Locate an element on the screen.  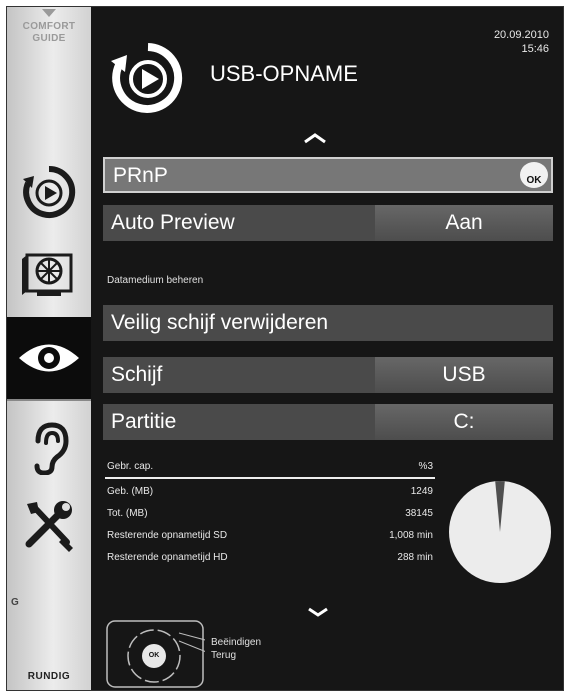
eye-icon is located at coordinates (49, 358).